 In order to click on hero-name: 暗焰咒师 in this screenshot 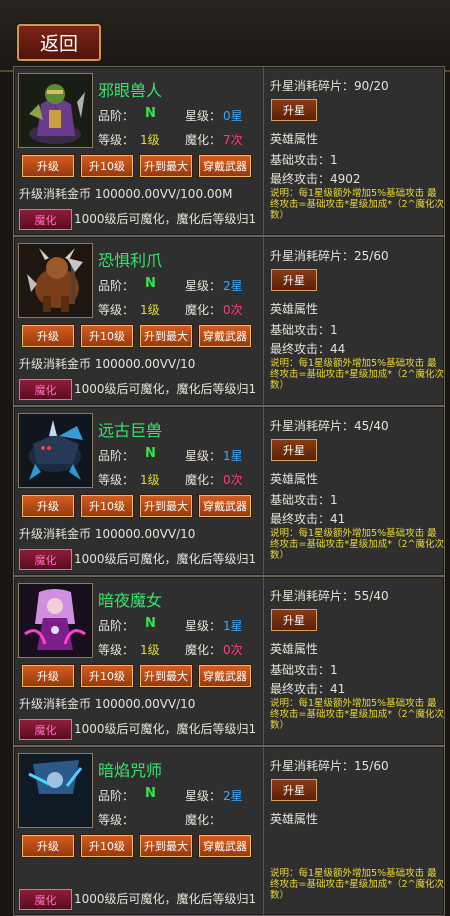, I will do `click(130, 770)`.